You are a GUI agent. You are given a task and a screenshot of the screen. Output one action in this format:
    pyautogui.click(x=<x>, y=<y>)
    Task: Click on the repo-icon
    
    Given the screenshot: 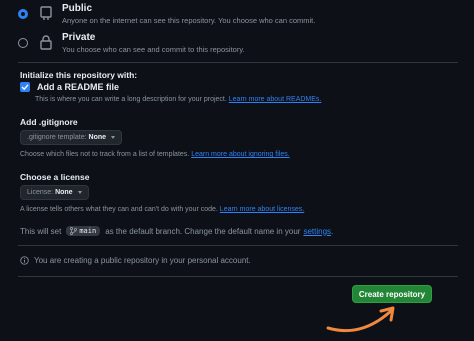 What is the action you would take?
    pyautogui.click(x=46, y=13)
    